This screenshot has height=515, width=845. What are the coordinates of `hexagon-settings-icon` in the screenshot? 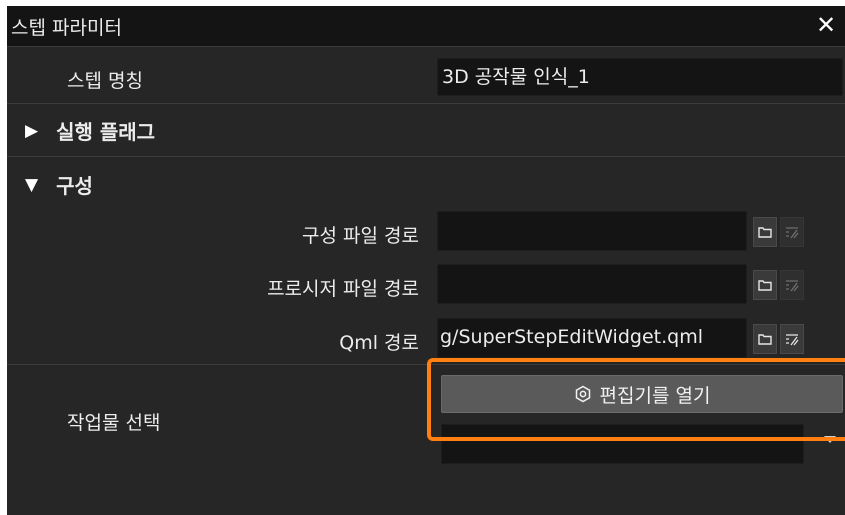 It's located at (582, 394).